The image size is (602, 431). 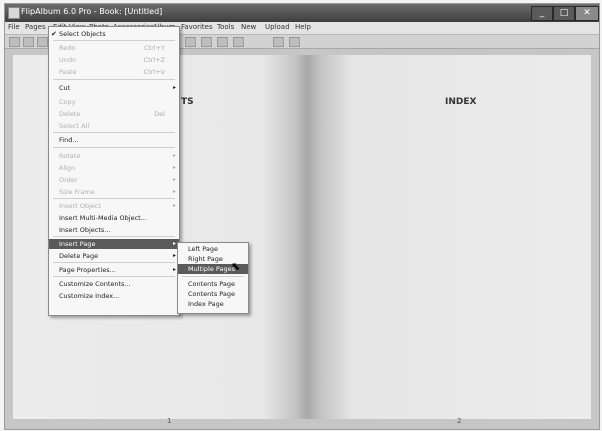 What do you see at coordinates (42, 42) in the screenshot?
I see `print-icon` at bounding box center [42, 42].